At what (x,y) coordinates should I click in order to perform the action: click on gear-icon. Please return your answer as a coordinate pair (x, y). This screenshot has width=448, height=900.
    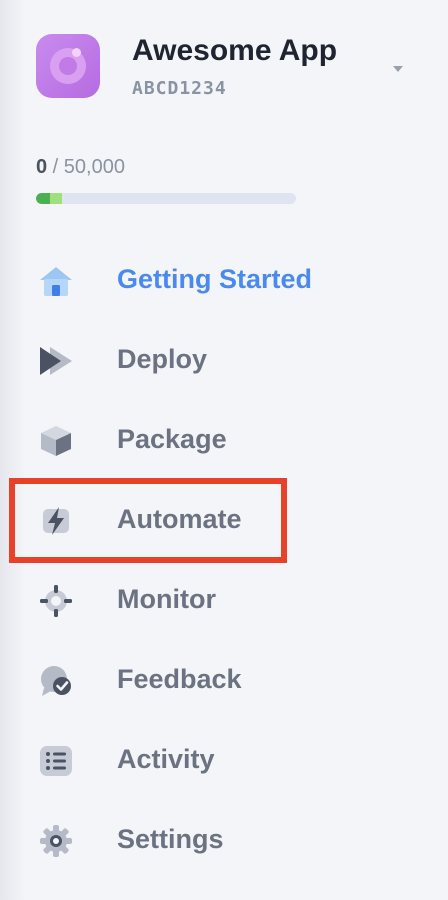
    Looking at the image, I should click on (56, 841).